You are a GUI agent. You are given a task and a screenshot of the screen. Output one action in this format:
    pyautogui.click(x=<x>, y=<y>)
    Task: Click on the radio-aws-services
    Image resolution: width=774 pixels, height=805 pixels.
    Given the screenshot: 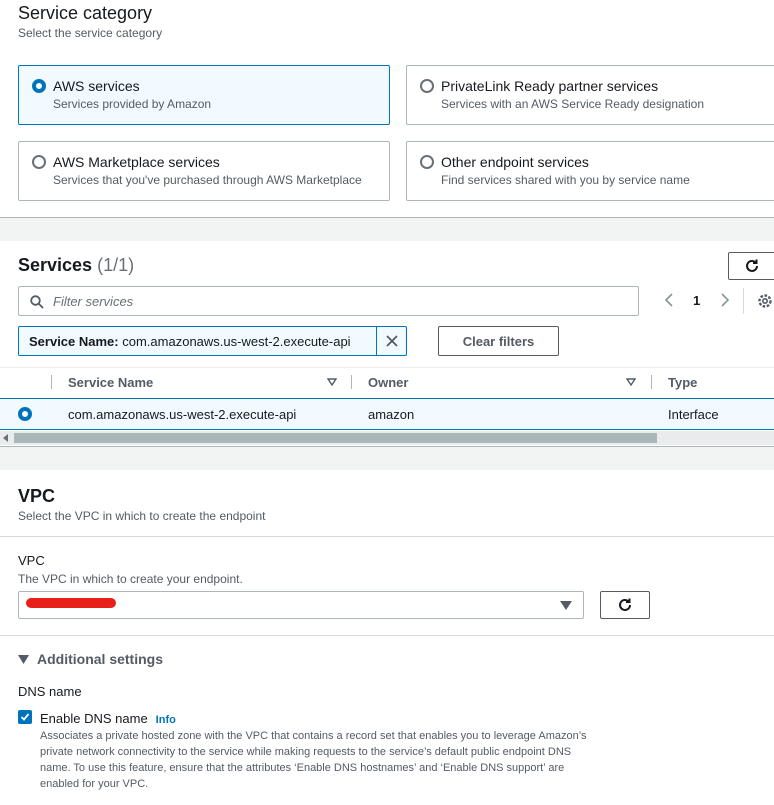 What is the action you would take?
    pyautogui.click(x=39, y=86)
    